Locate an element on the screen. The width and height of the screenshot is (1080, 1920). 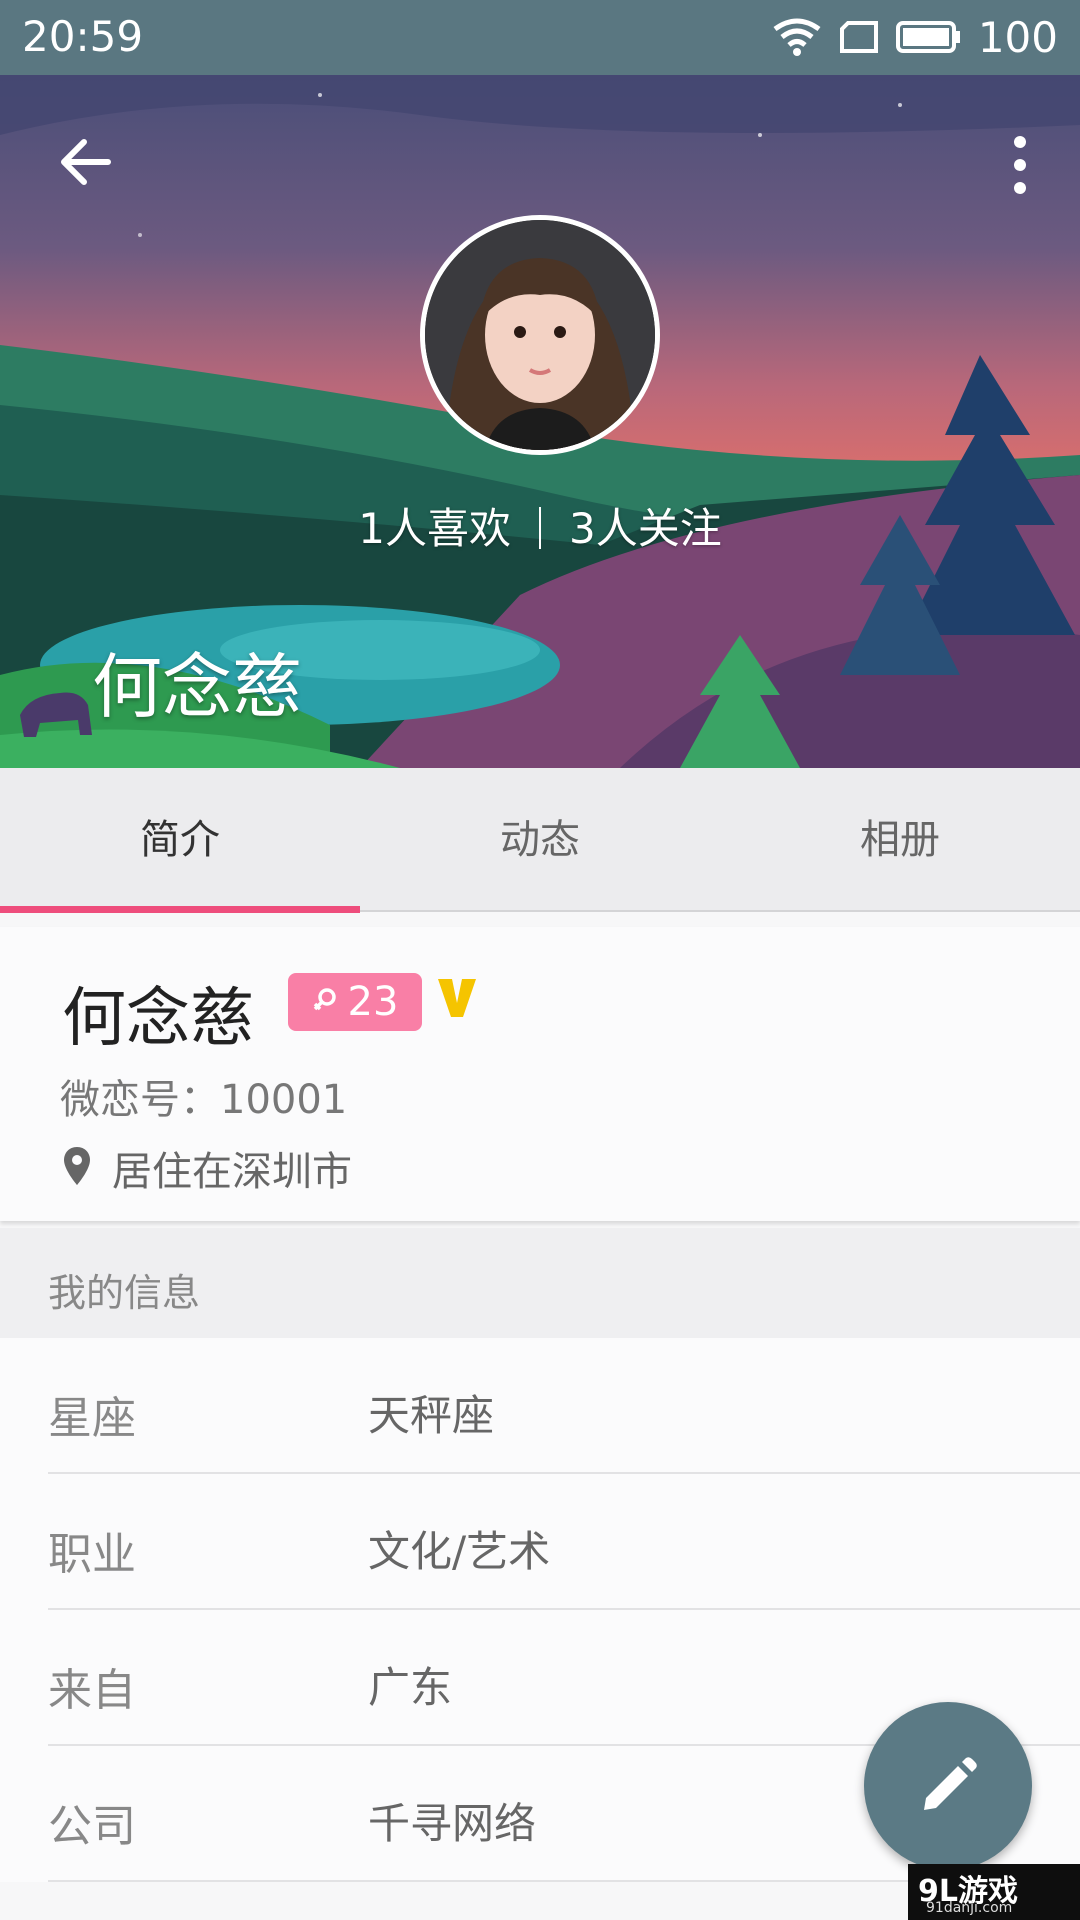
sim-card-icon is located at coordinates (858, 37).